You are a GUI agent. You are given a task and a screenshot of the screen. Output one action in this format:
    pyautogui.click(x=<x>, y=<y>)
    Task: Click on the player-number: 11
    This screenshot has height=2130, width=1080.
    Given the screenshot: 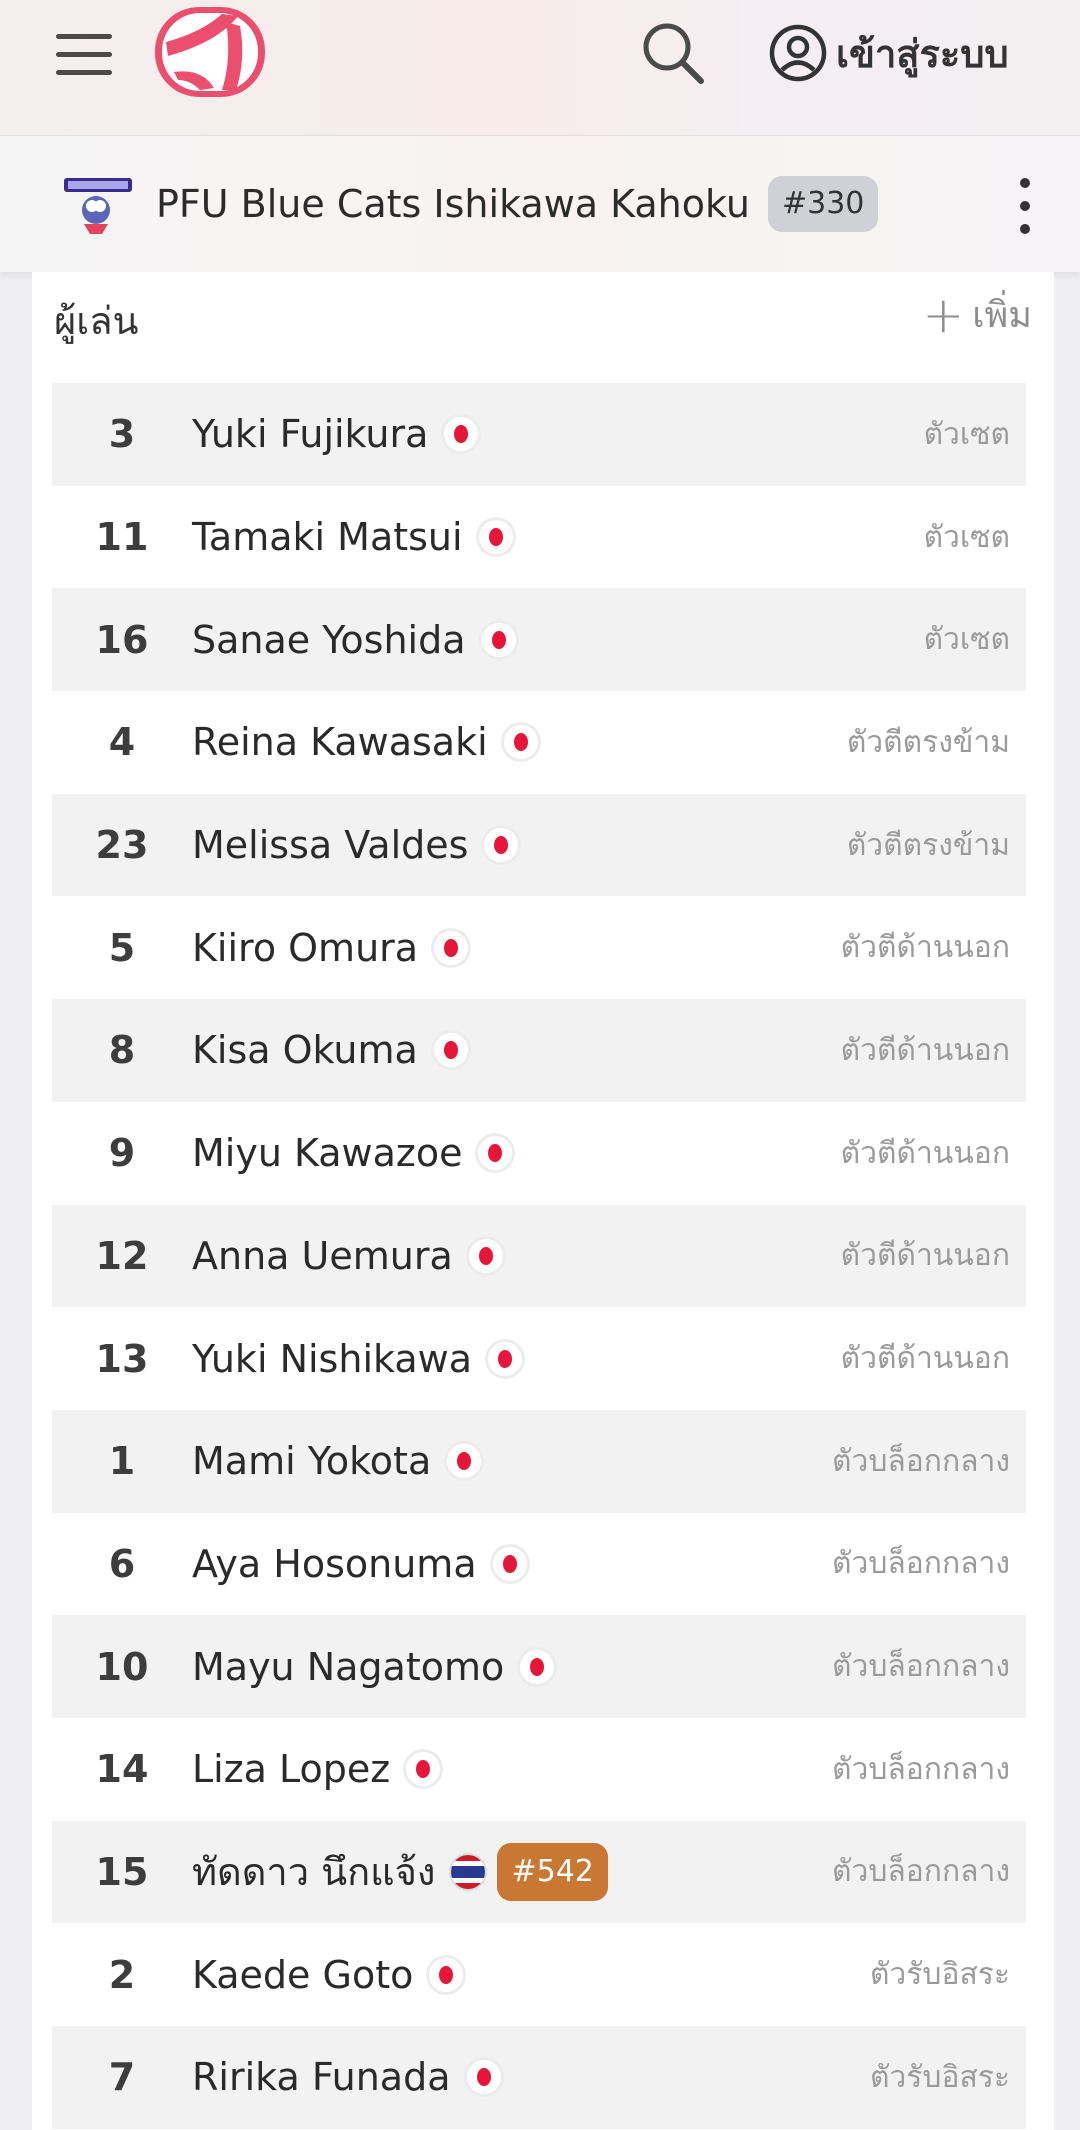 What is the action you would take?
    pyautogui.click(x=122, y=537)
    